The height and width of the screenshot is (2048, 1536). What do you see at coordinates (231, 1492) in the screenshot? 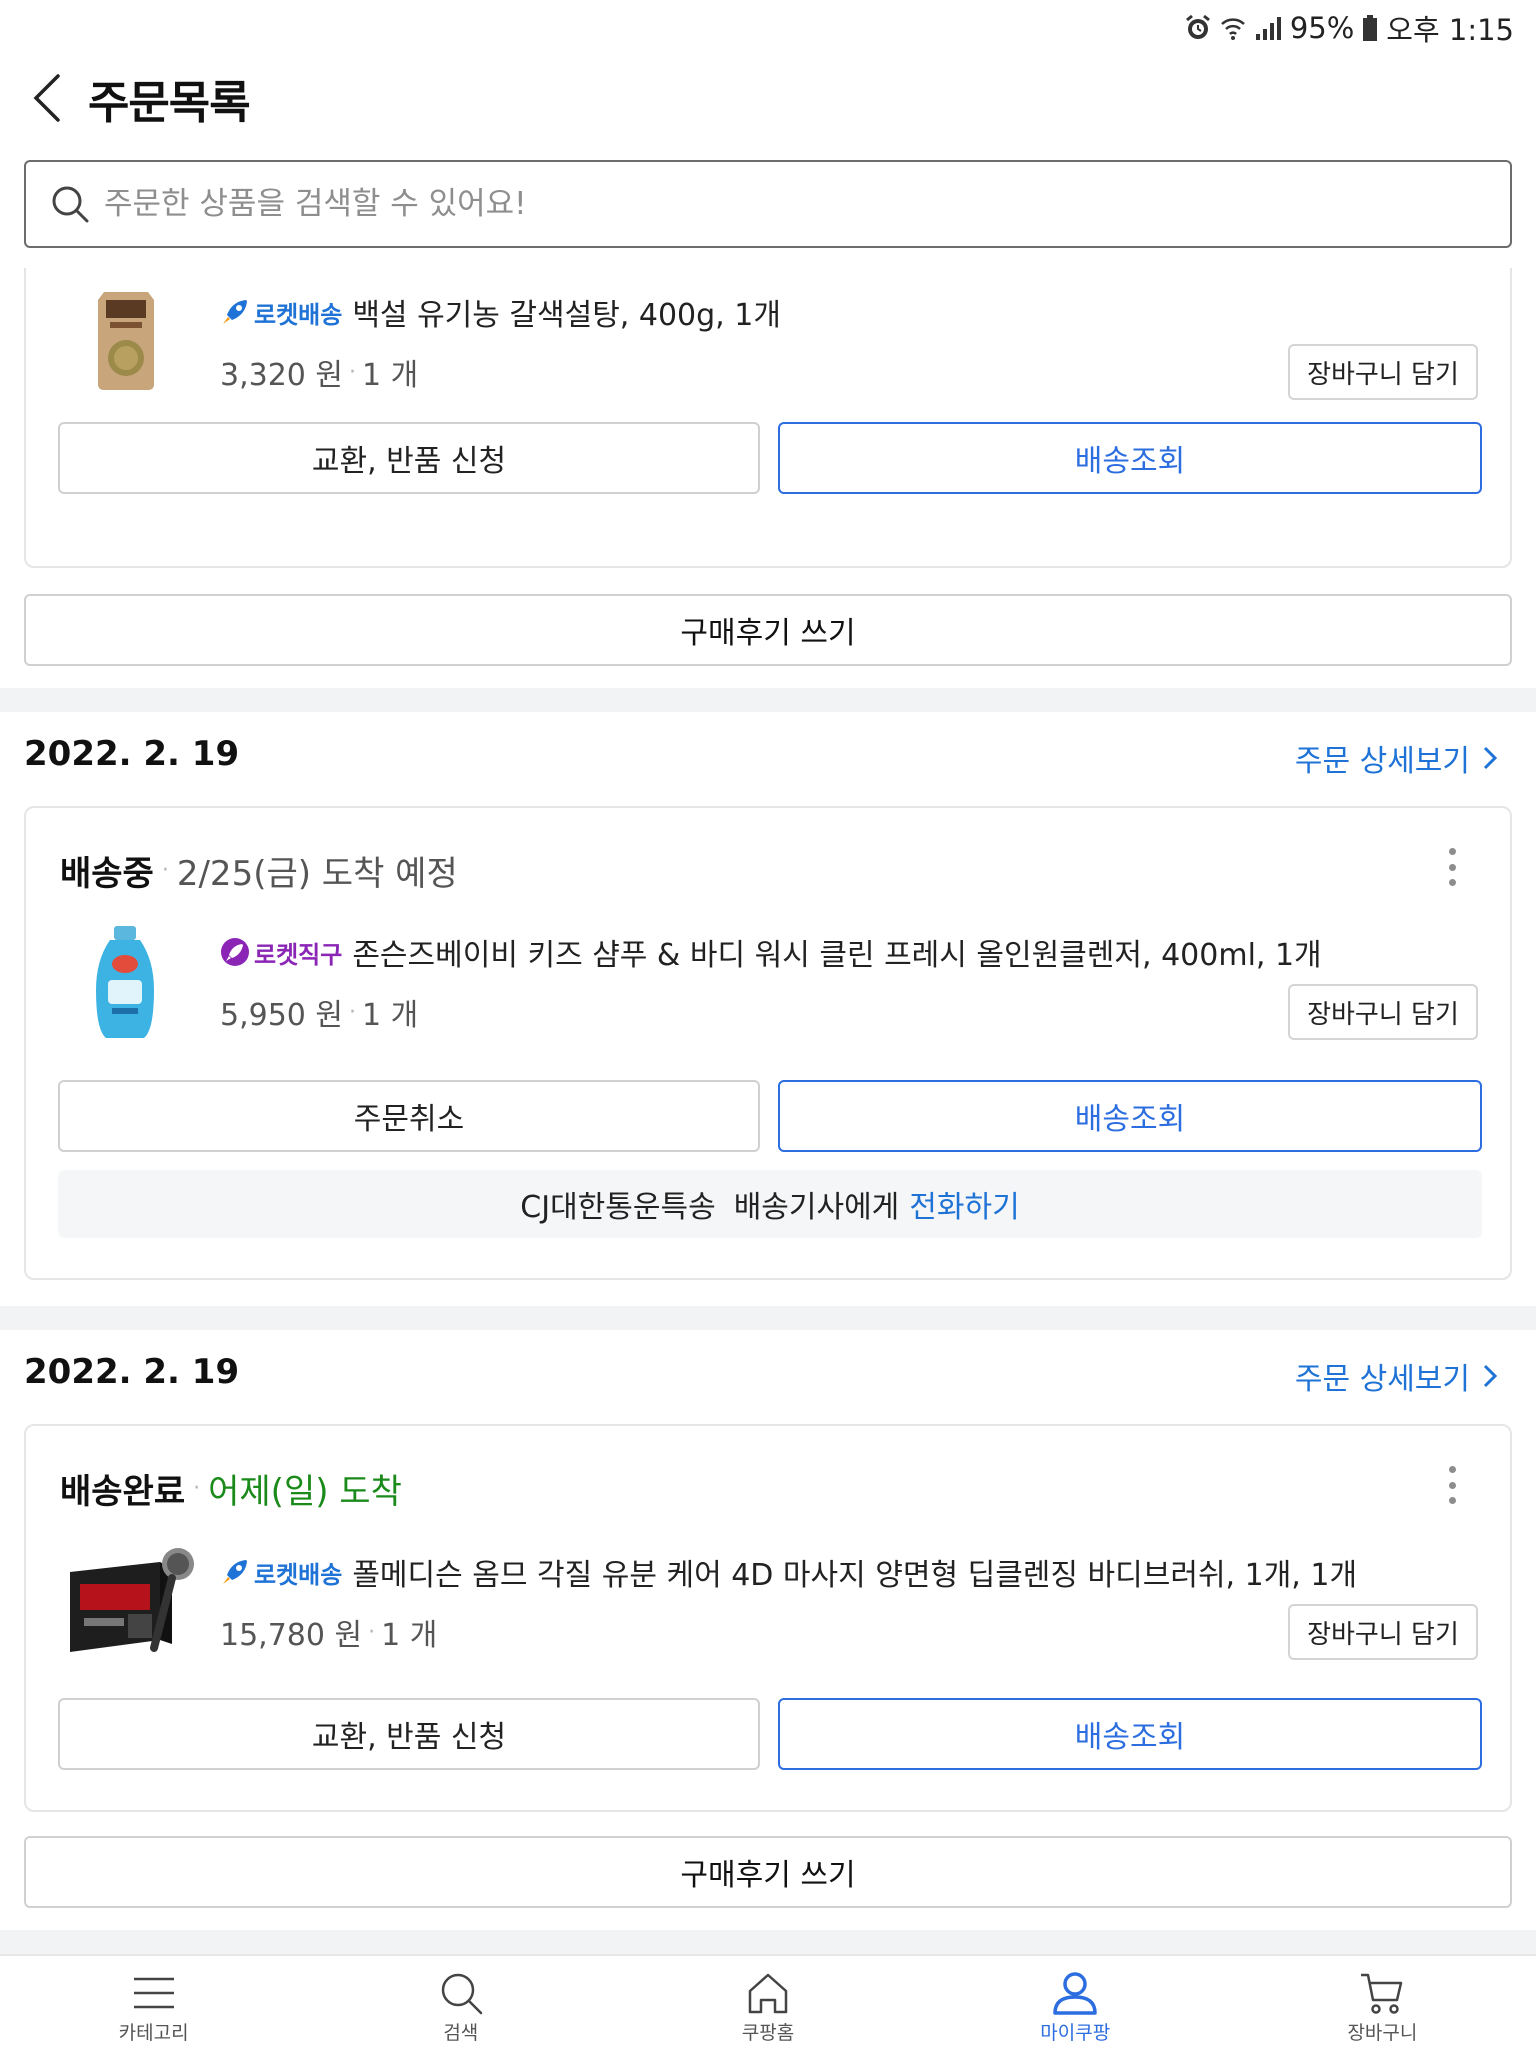
I see `delivery-status: 배송완료 · 어제(일) 도착` at bounding box center [231, 1492].